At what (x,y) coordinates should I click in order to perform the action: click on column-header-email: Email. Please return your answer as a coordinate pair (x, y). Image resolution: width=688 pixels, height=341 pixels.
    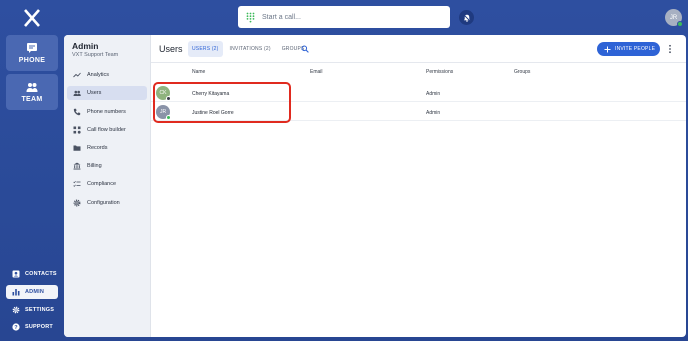
    Looking at the image, I should click on (316, 72).